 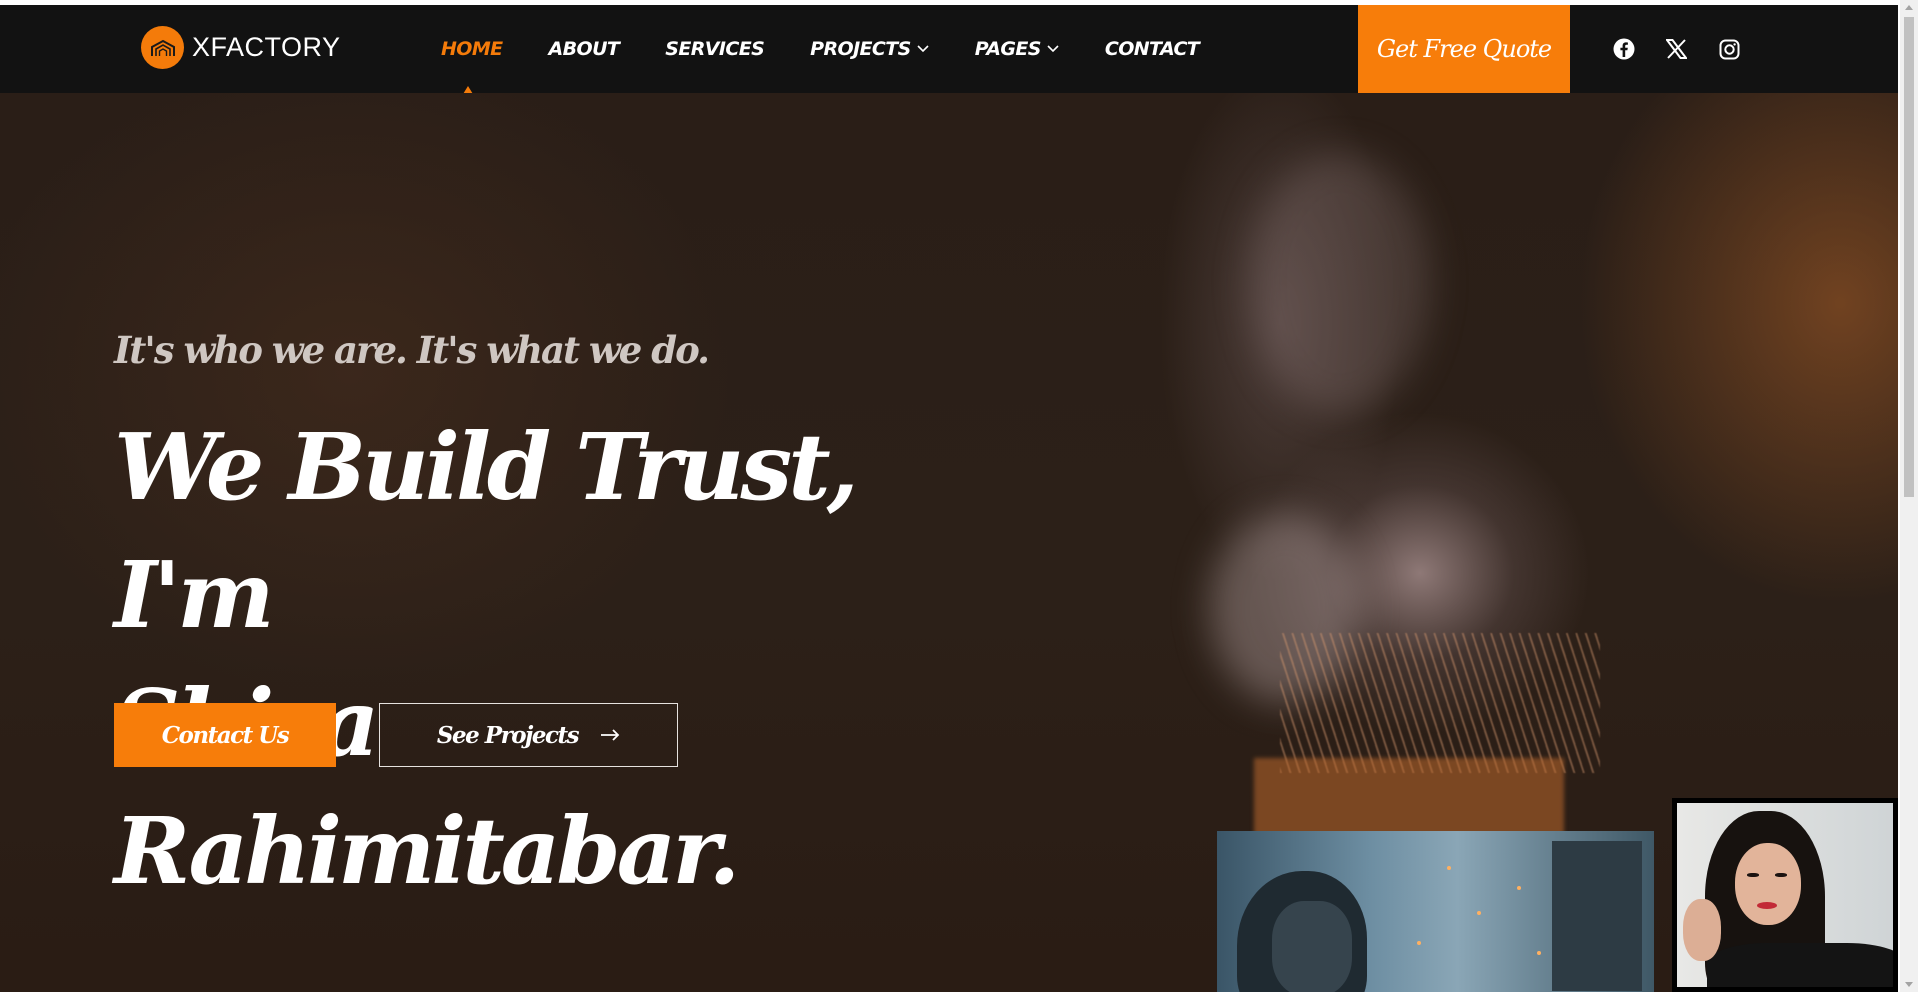 I want to click on nav-about-label: ABOUT, so click(x=584, y=49).